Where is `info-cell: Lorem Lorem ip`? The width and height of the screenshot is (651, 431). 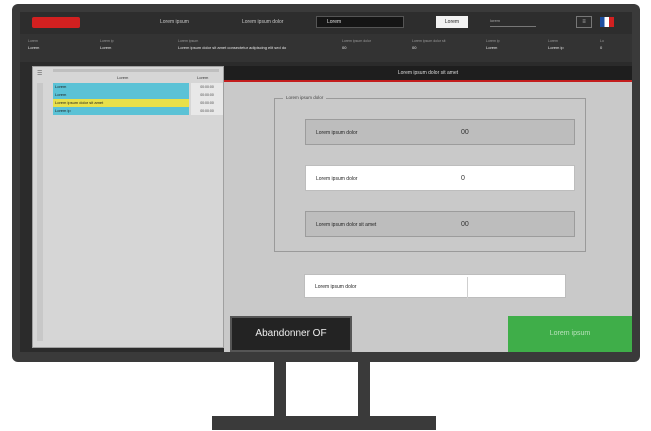 info-cell: Lorem Lorem ip is located at coordinates (556, 44).